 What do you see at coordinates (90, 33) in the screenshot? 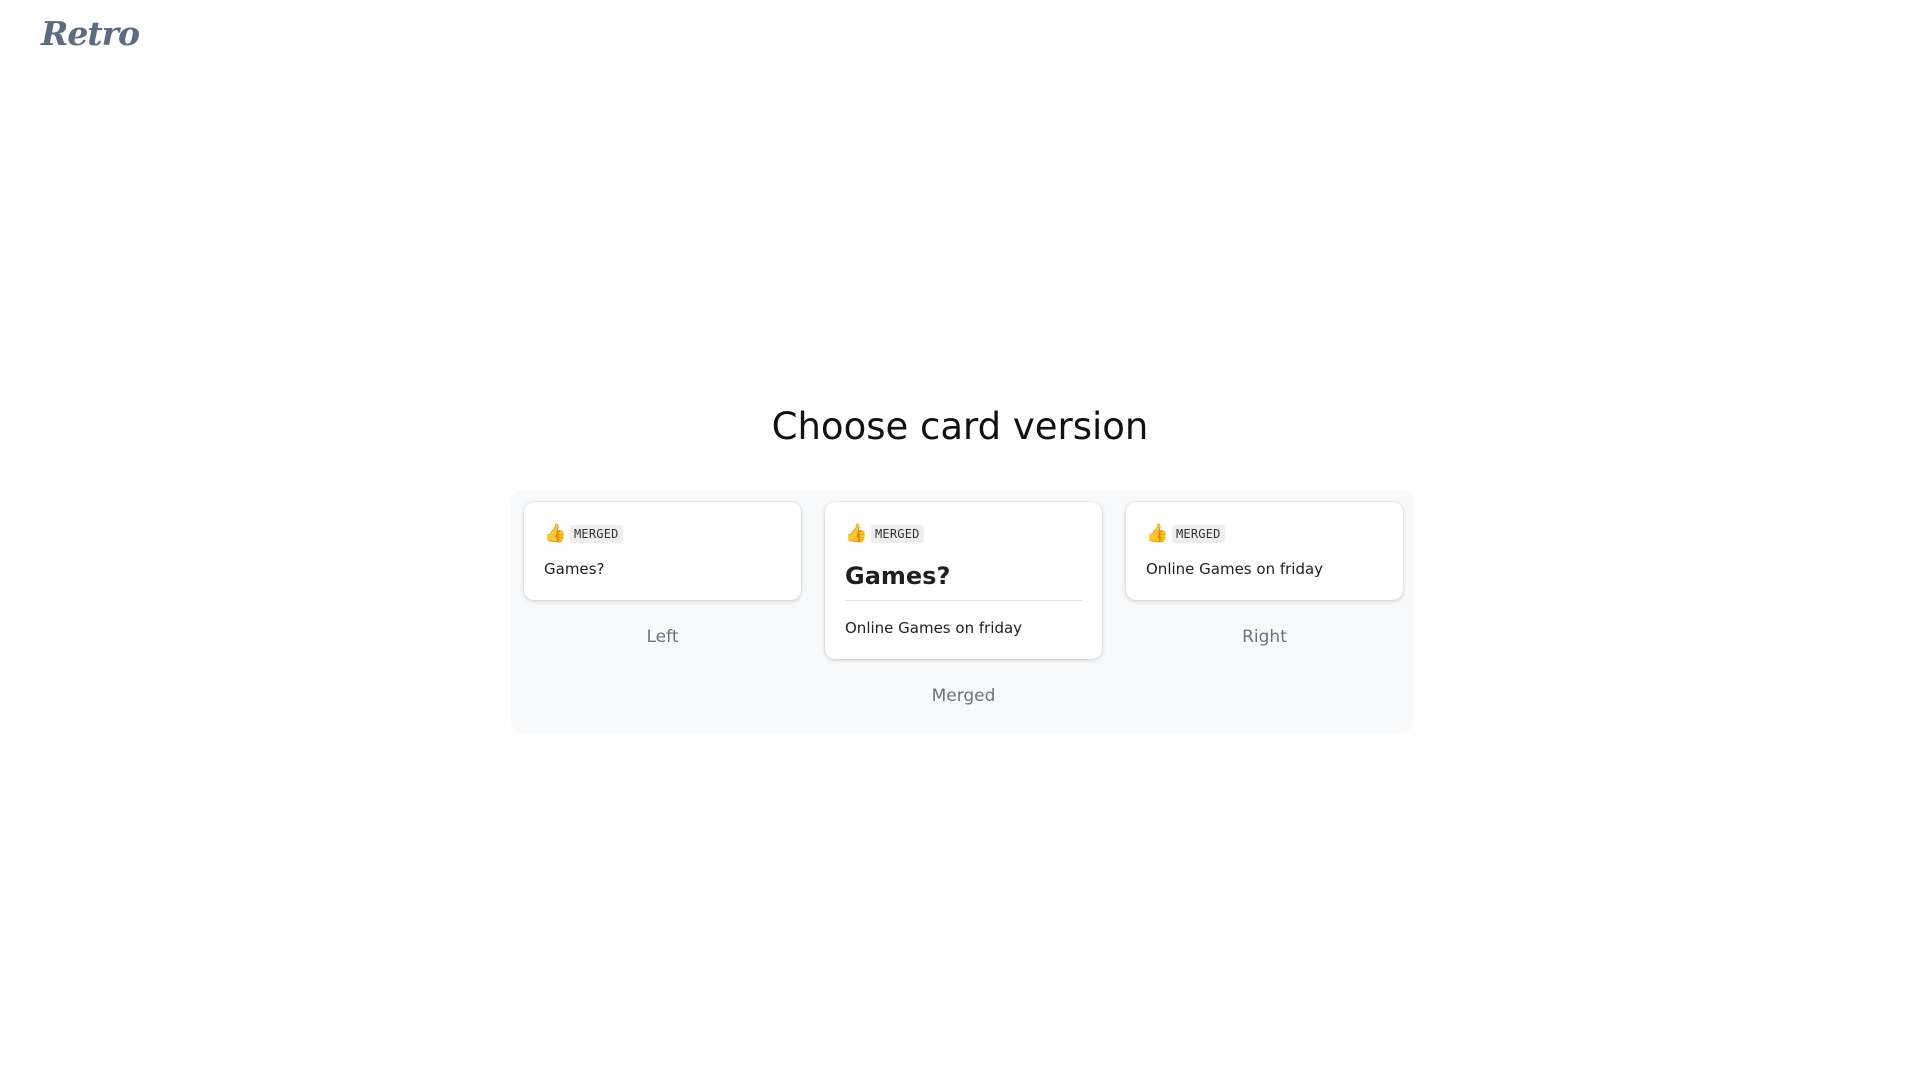
I see `app-logo: Retro` at bounding box center [90, 33].